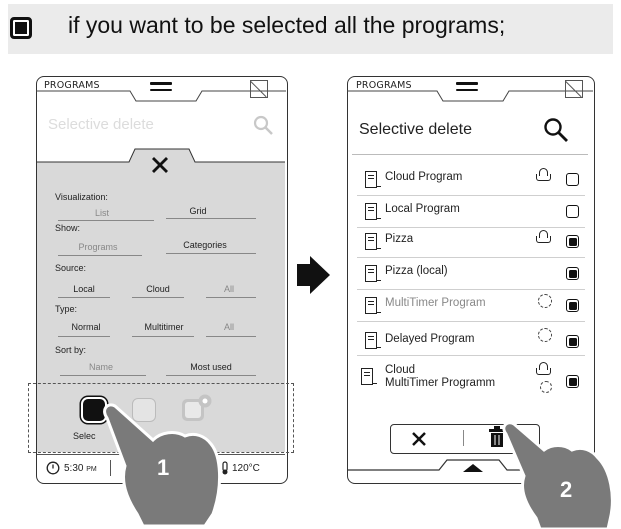 This screenshot has height=529, width=621. Describe the element at coordinates (263, 125) in the screenshot. I see `left-search-icon` at that location.